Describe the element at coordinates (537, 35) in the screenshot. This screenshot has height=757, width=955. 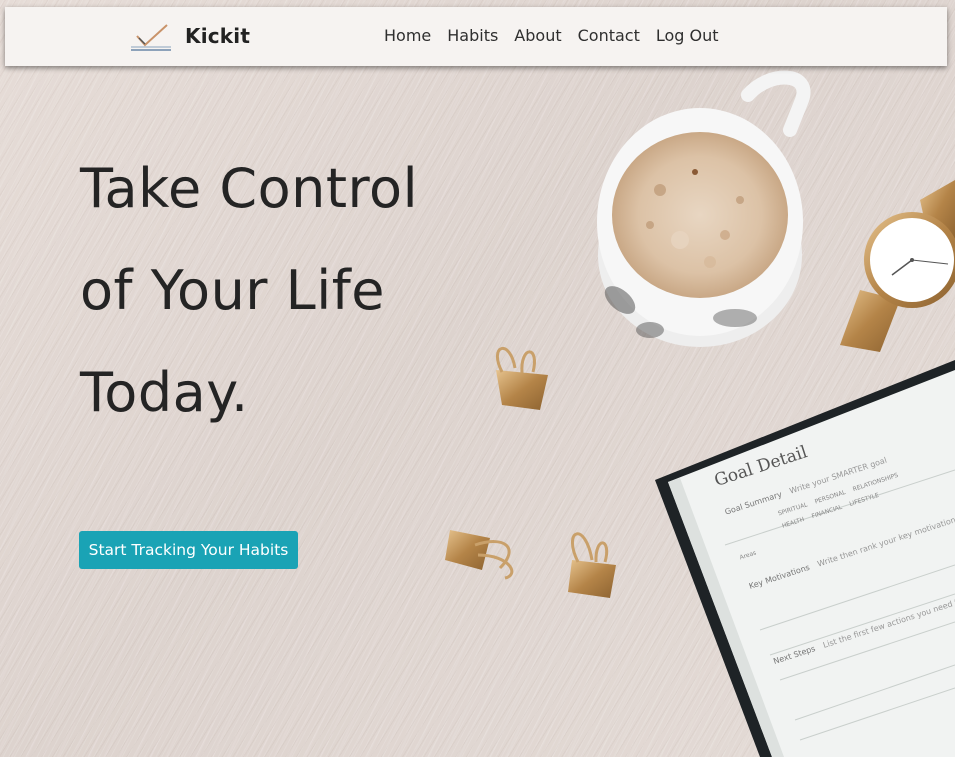
I see `nav-about-link: About` at that location.